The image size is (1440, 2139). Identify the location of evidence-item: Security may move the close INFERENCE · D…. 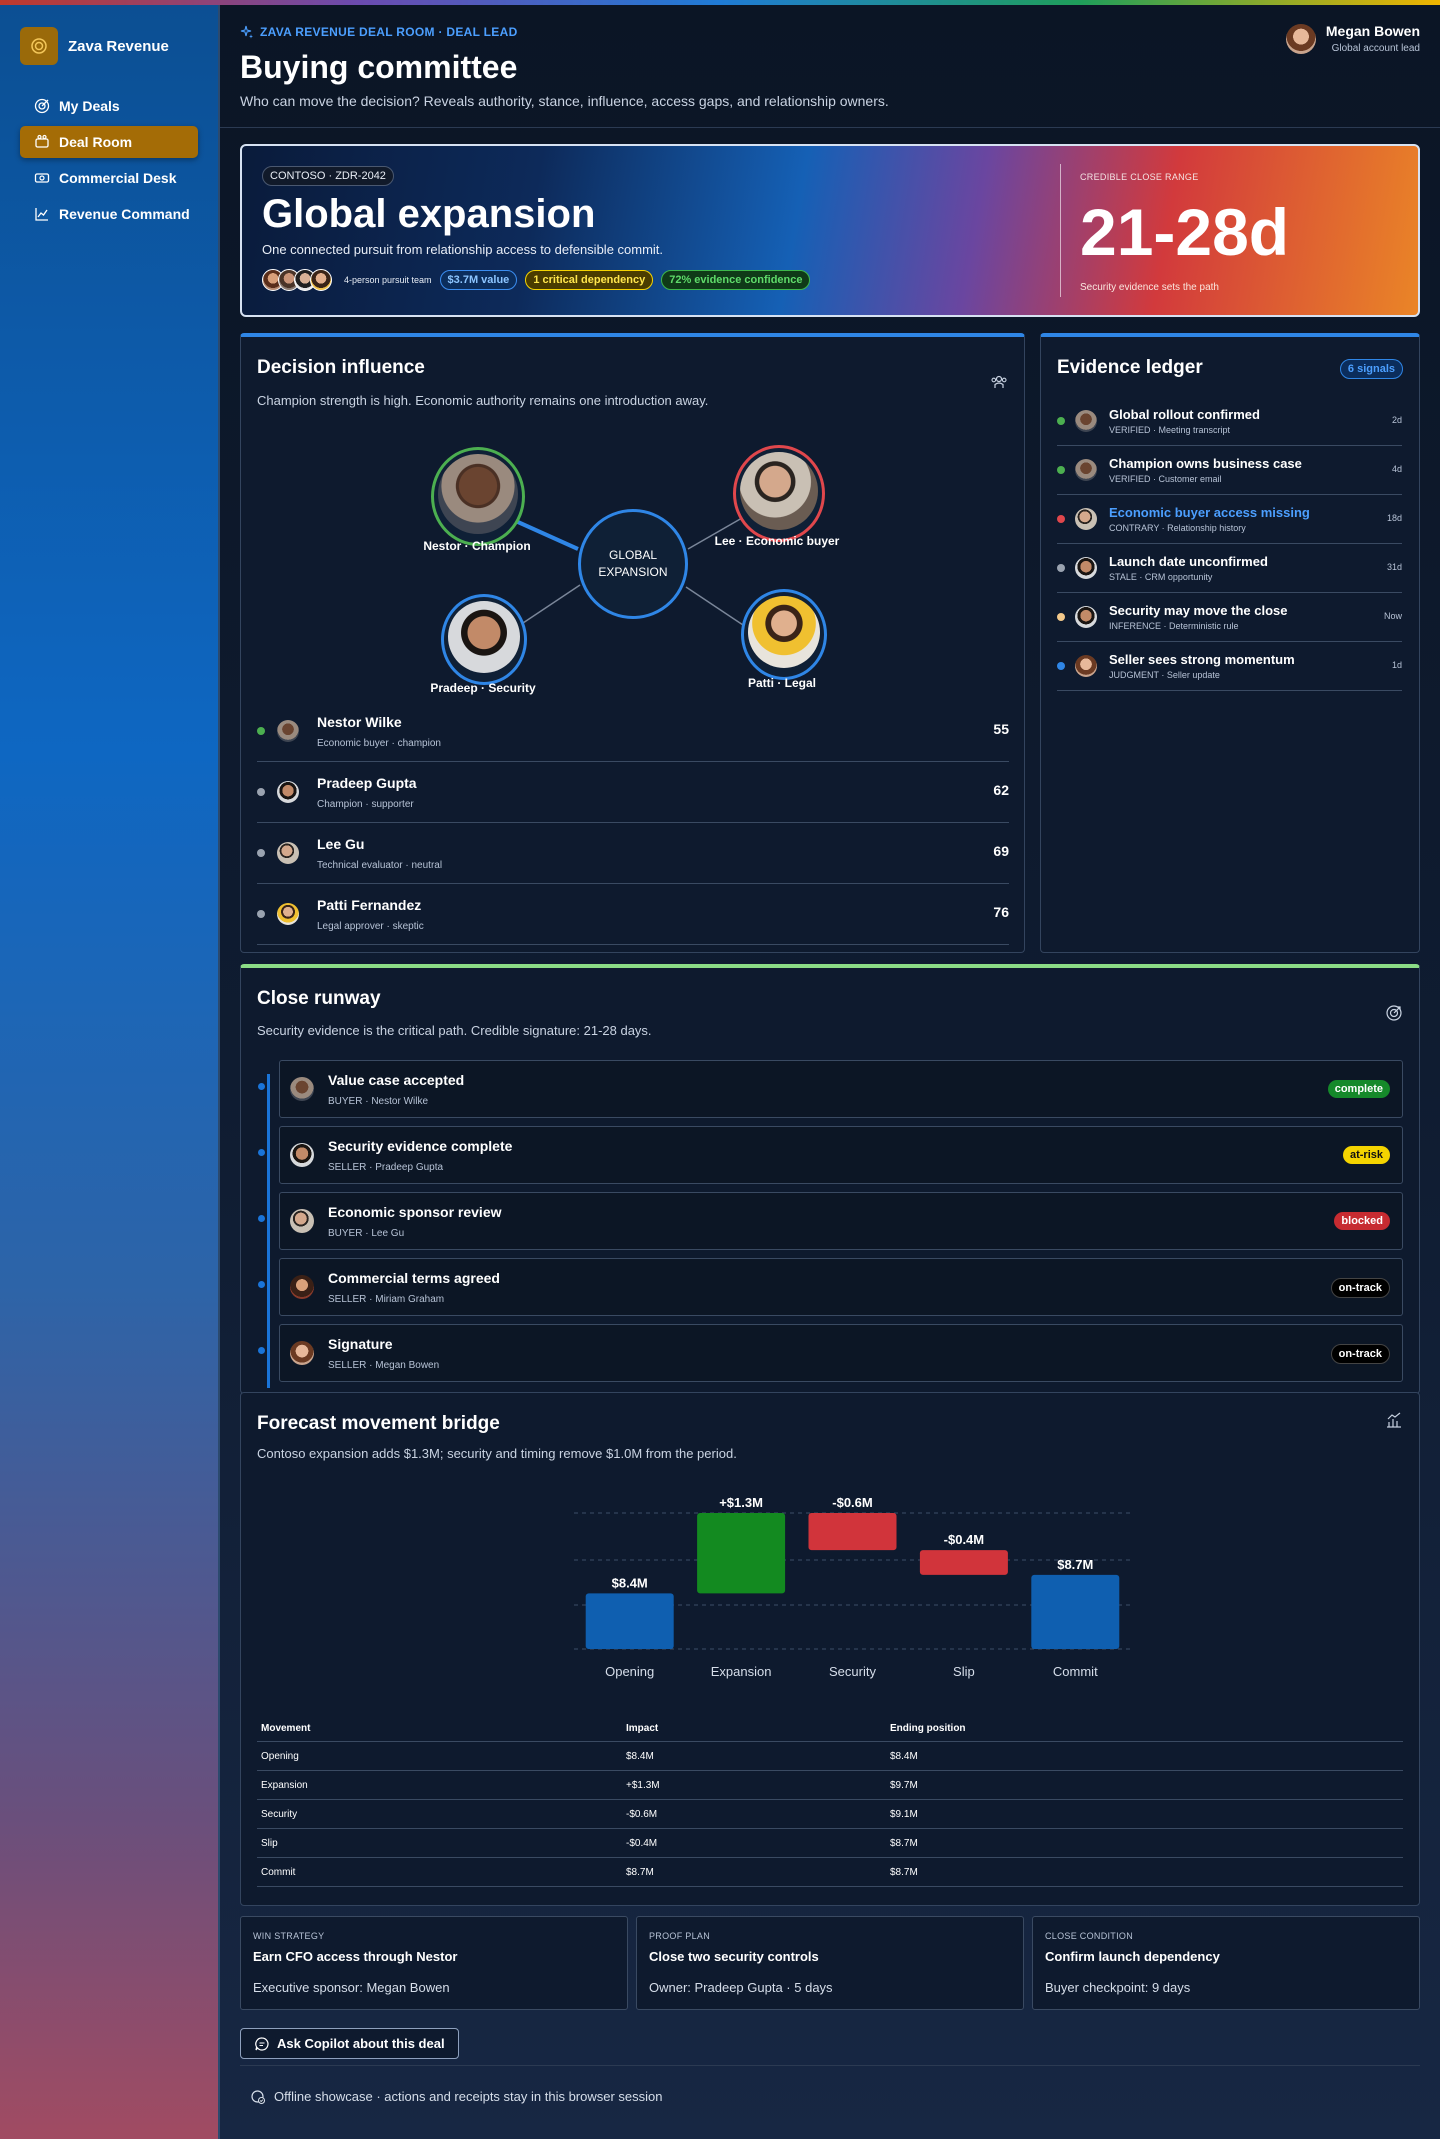
(1229, 617).